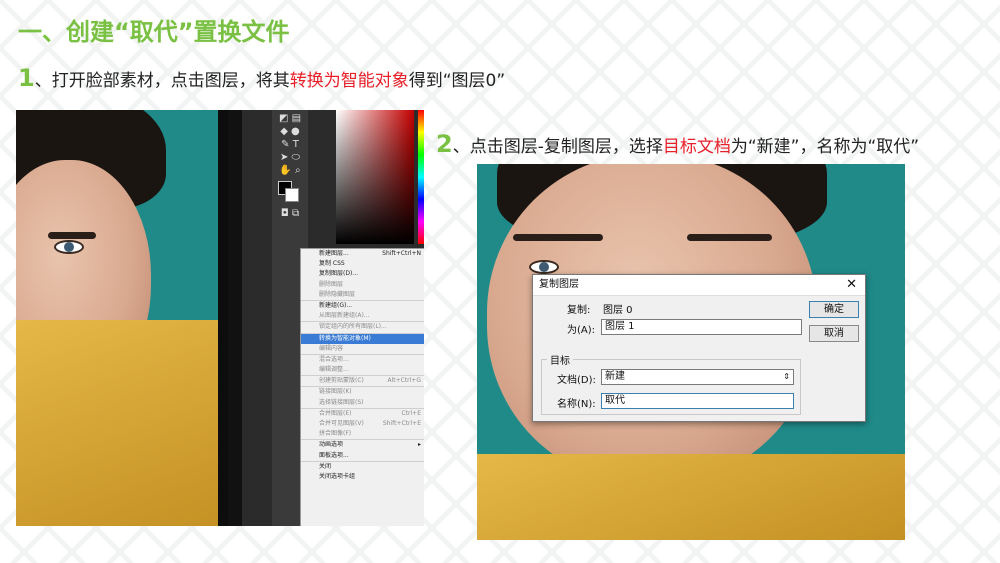 This screenshot has width=1000, height=563. What do you see at coordinates (345, 338) in the screenshot?
I see `menu-item-label: 转换为智能对象(M)` at bounding box center [345, 338].